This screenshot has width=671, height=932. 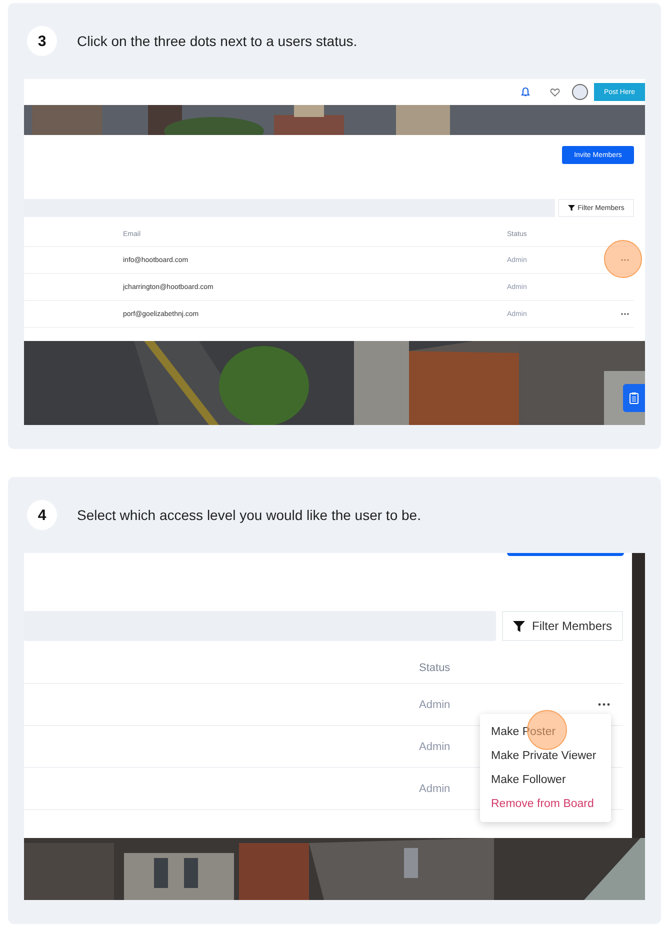 I want to click on menu-item: Make Poster, so click(x=523, y=732).